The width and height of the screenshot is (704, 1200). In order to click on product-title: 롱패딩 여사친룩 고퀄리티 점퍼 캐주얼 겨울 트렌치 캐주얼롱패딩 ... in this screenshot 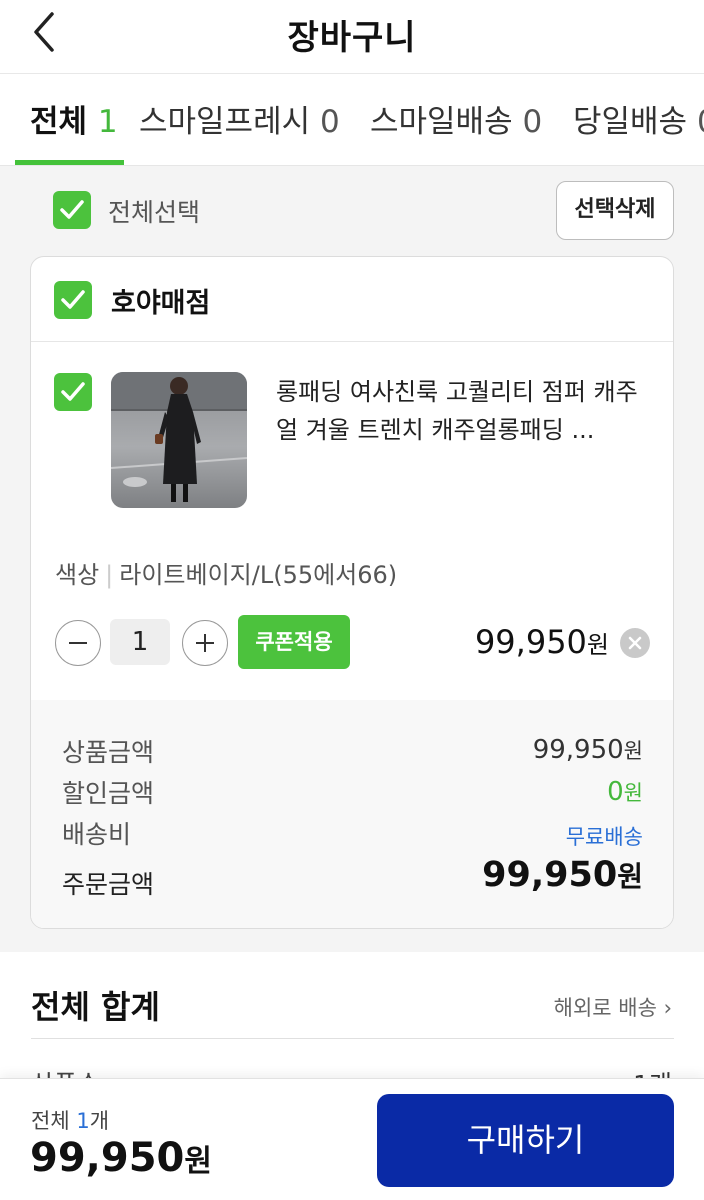, I will do `click(461, 411)`.